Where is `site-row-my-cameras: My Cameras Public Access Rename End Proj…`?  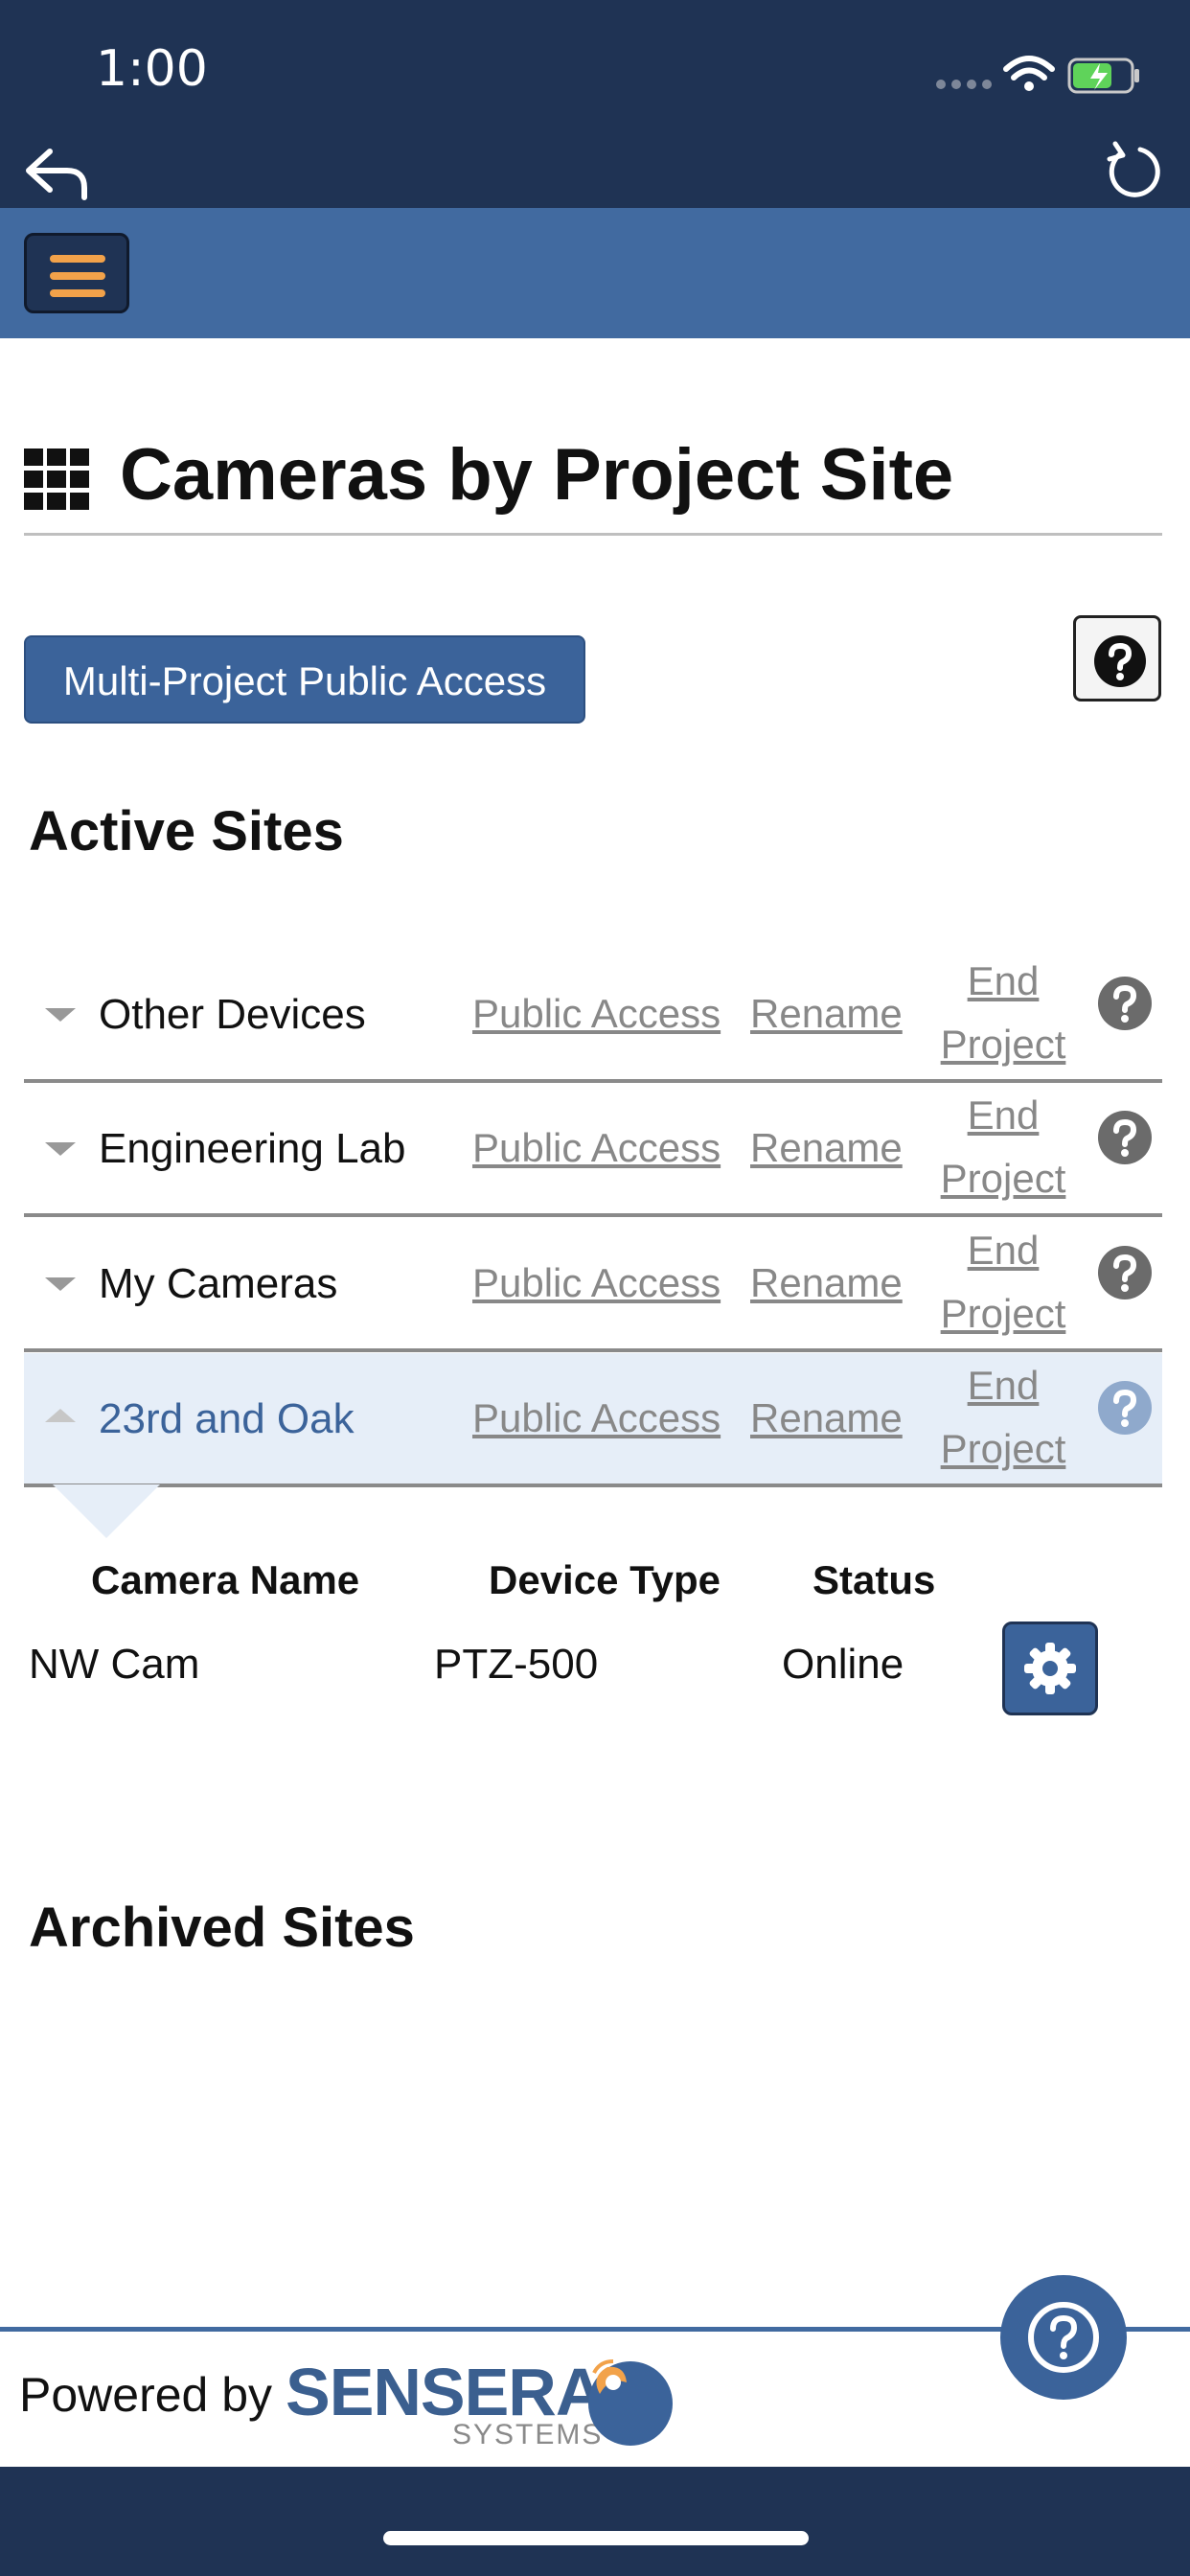
site-row-my-cameras: My Cameras Public Access Rename End Proj… is located at coordinates (593, 1285).